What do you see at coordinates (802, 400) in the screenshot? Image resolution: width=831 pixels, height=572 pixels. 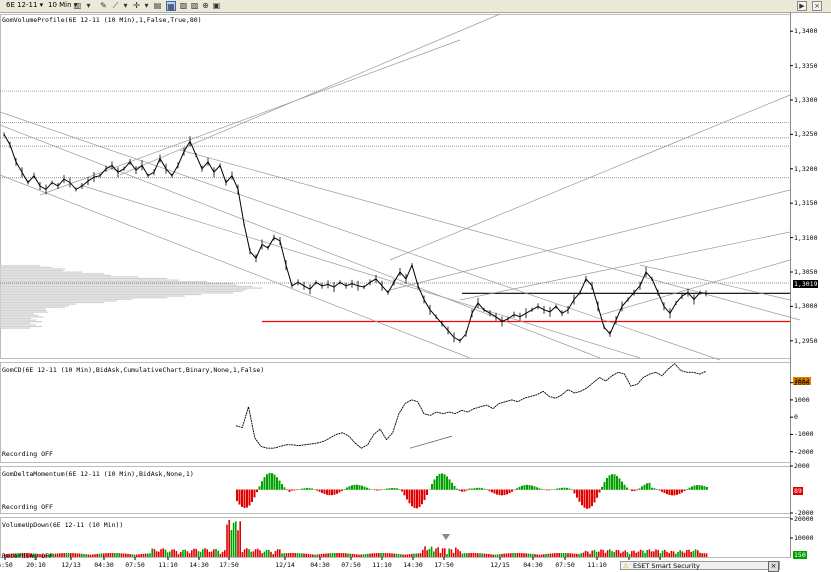 I see `cd-axis-label: 1000` at bounding box center [802, 400].